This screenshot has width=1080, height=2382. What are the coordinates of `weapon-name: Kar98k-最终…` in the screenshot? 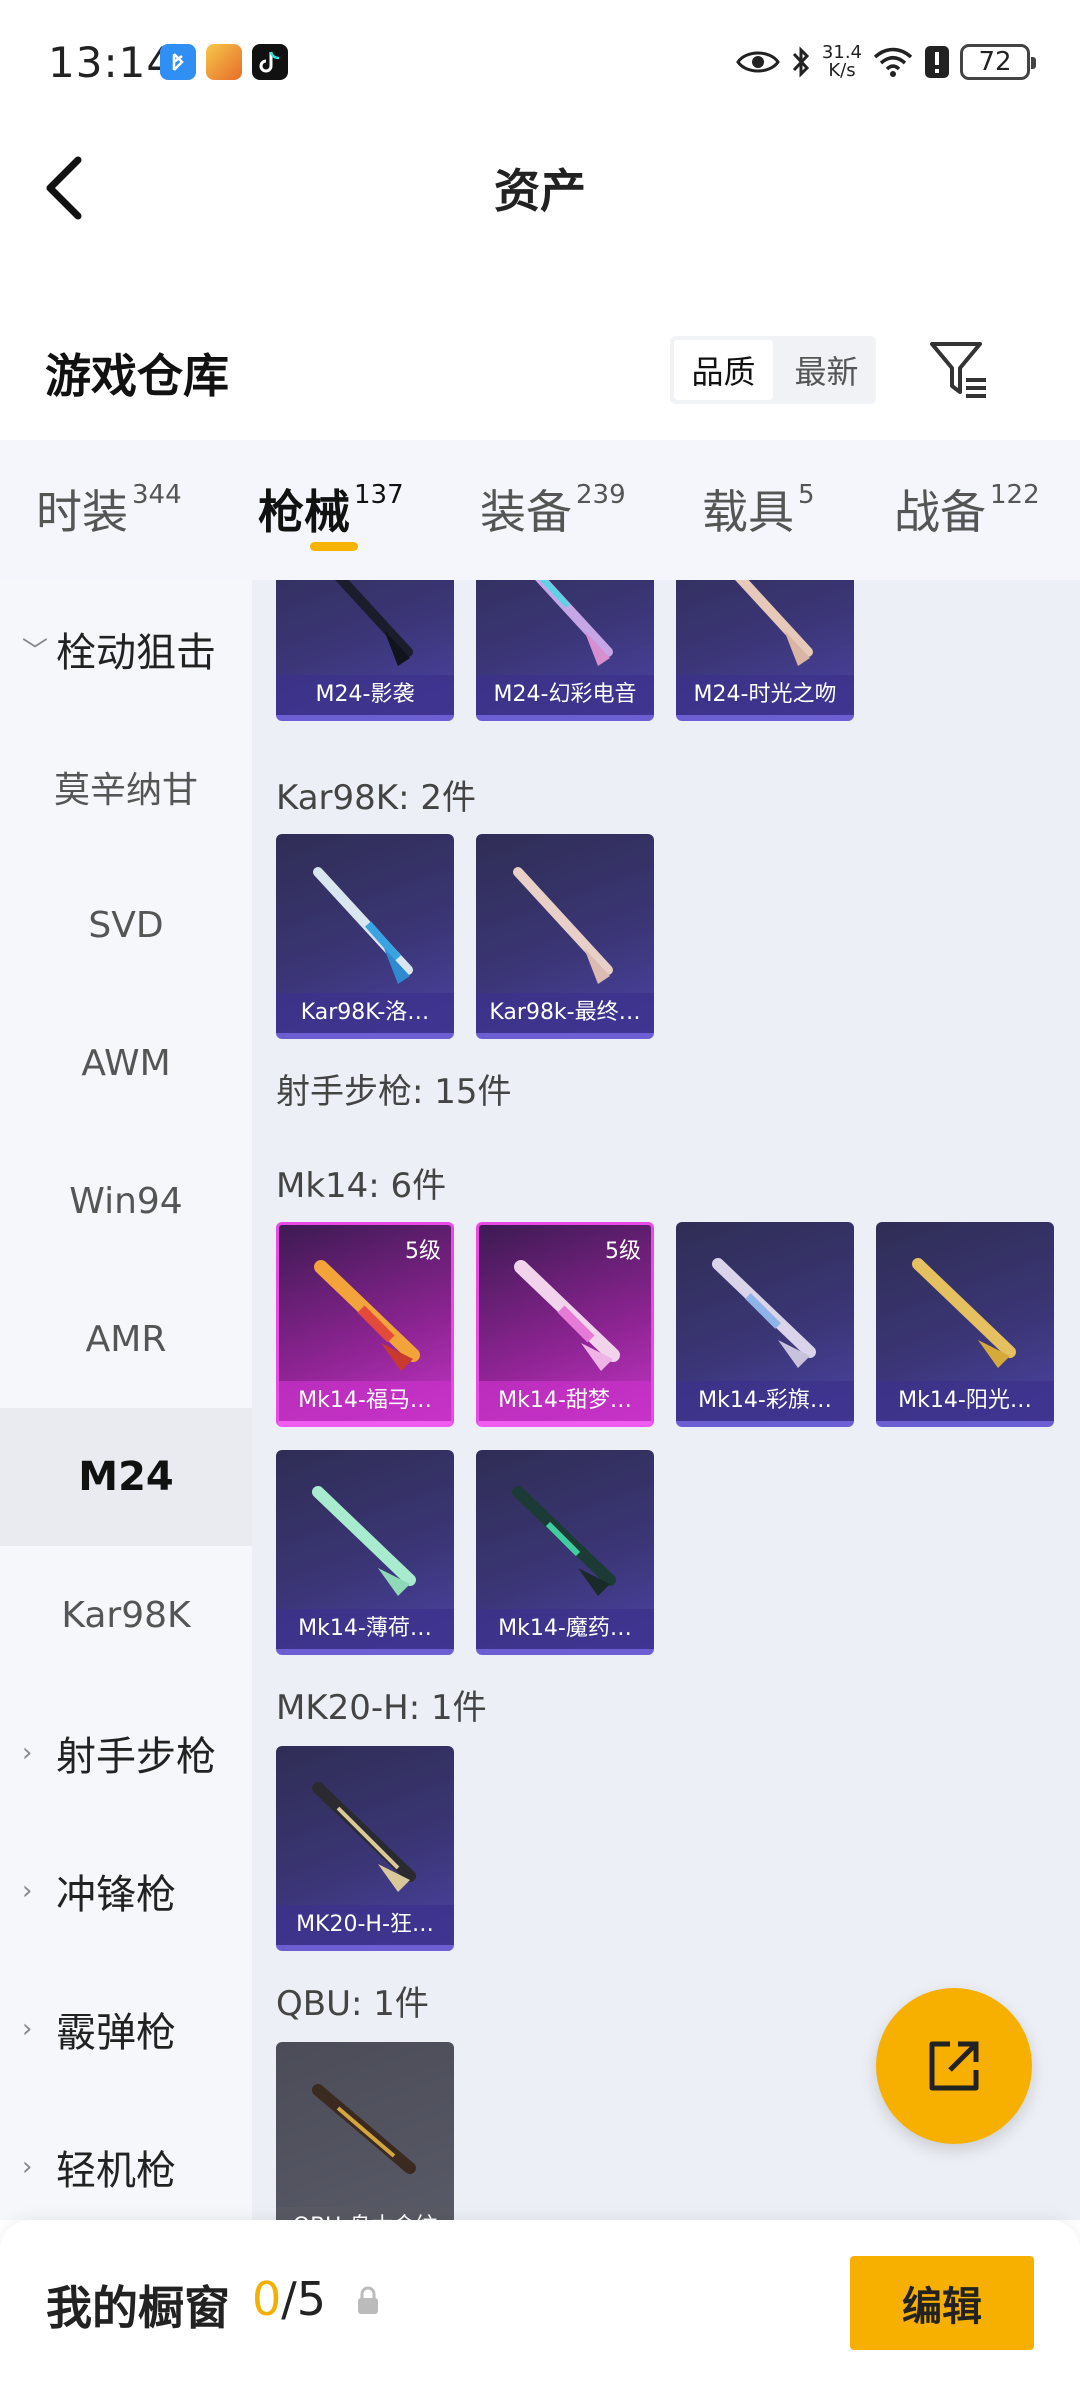 It's located at (565, 1013).